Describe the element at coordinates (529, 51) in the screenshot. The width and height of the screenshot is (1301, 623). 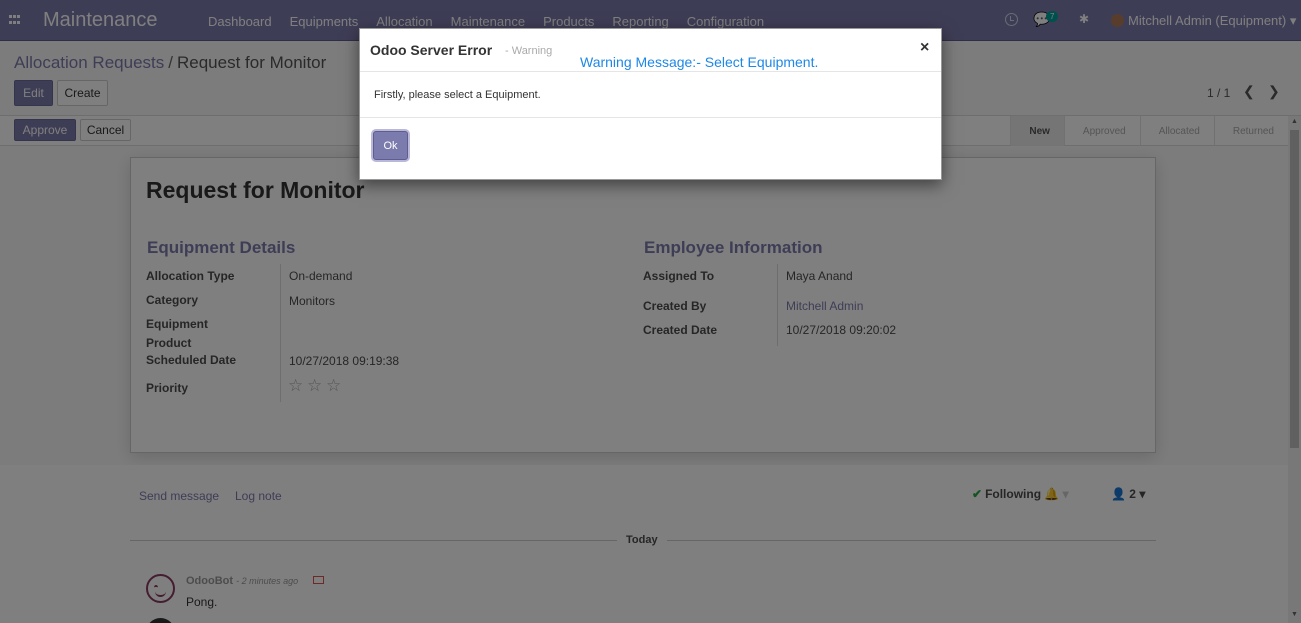
I see `dialog-subtitle: - Warning` at that location.